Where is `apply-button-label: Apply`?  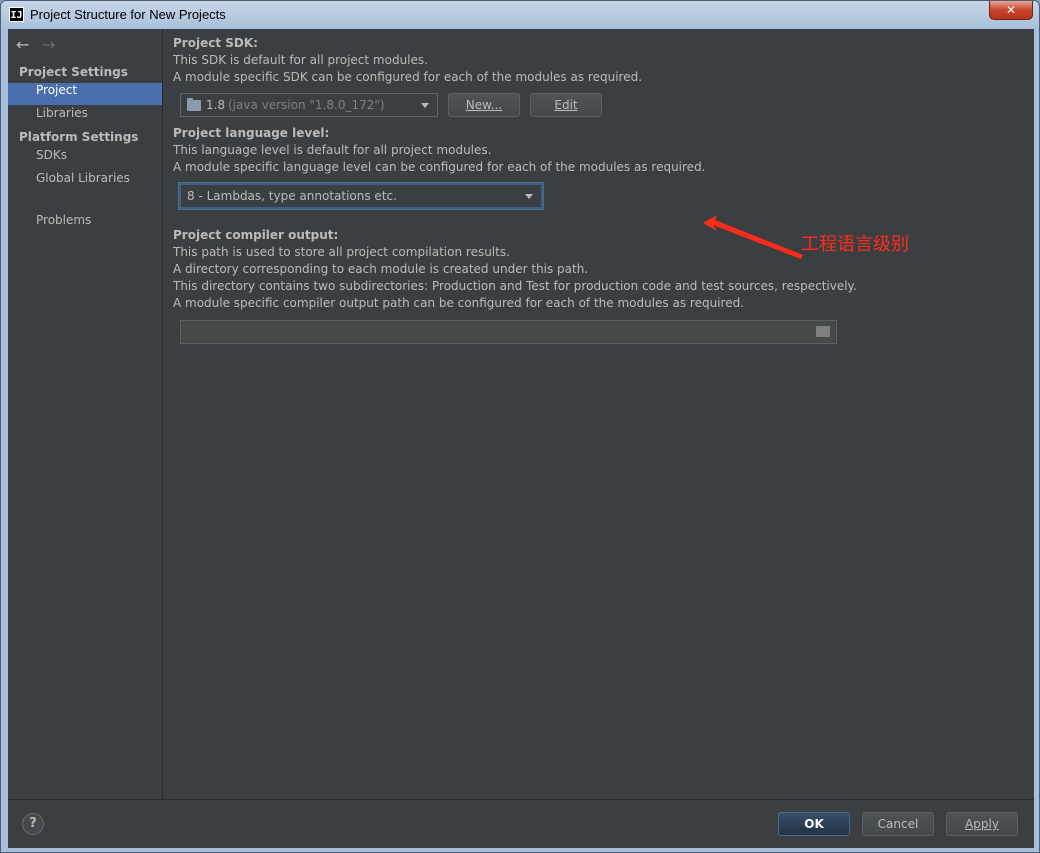 apply-button-label: Apply is located at coordinates (982, 824).